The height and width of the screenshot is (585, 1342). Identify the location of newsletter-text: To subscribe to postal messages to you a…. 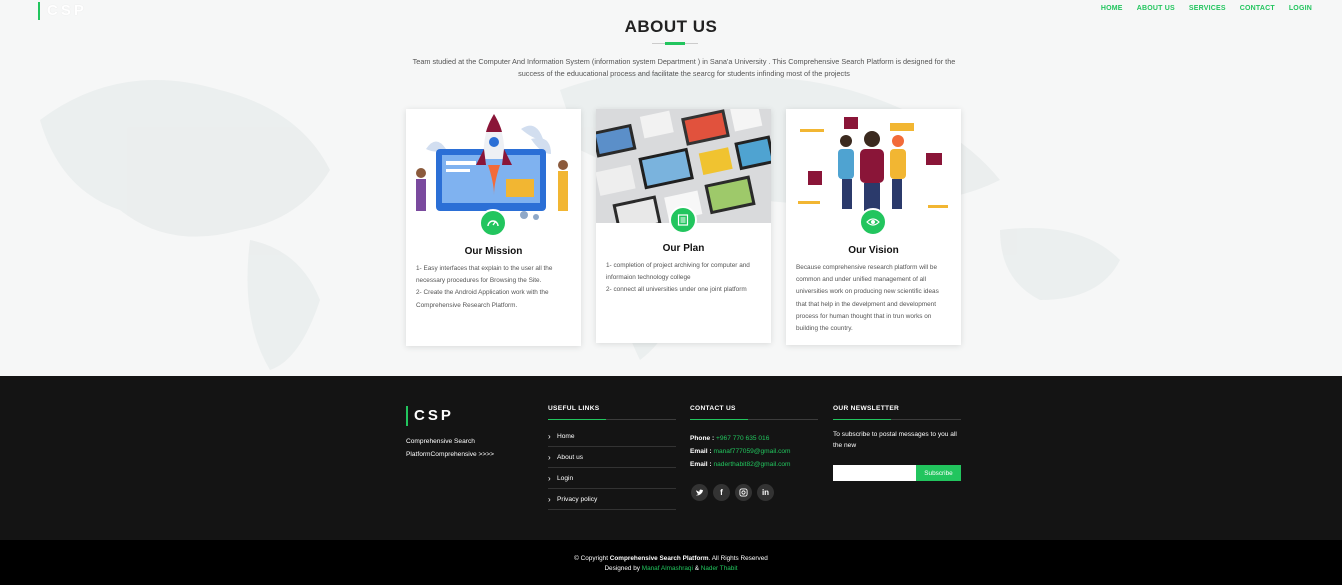
(895, 440).